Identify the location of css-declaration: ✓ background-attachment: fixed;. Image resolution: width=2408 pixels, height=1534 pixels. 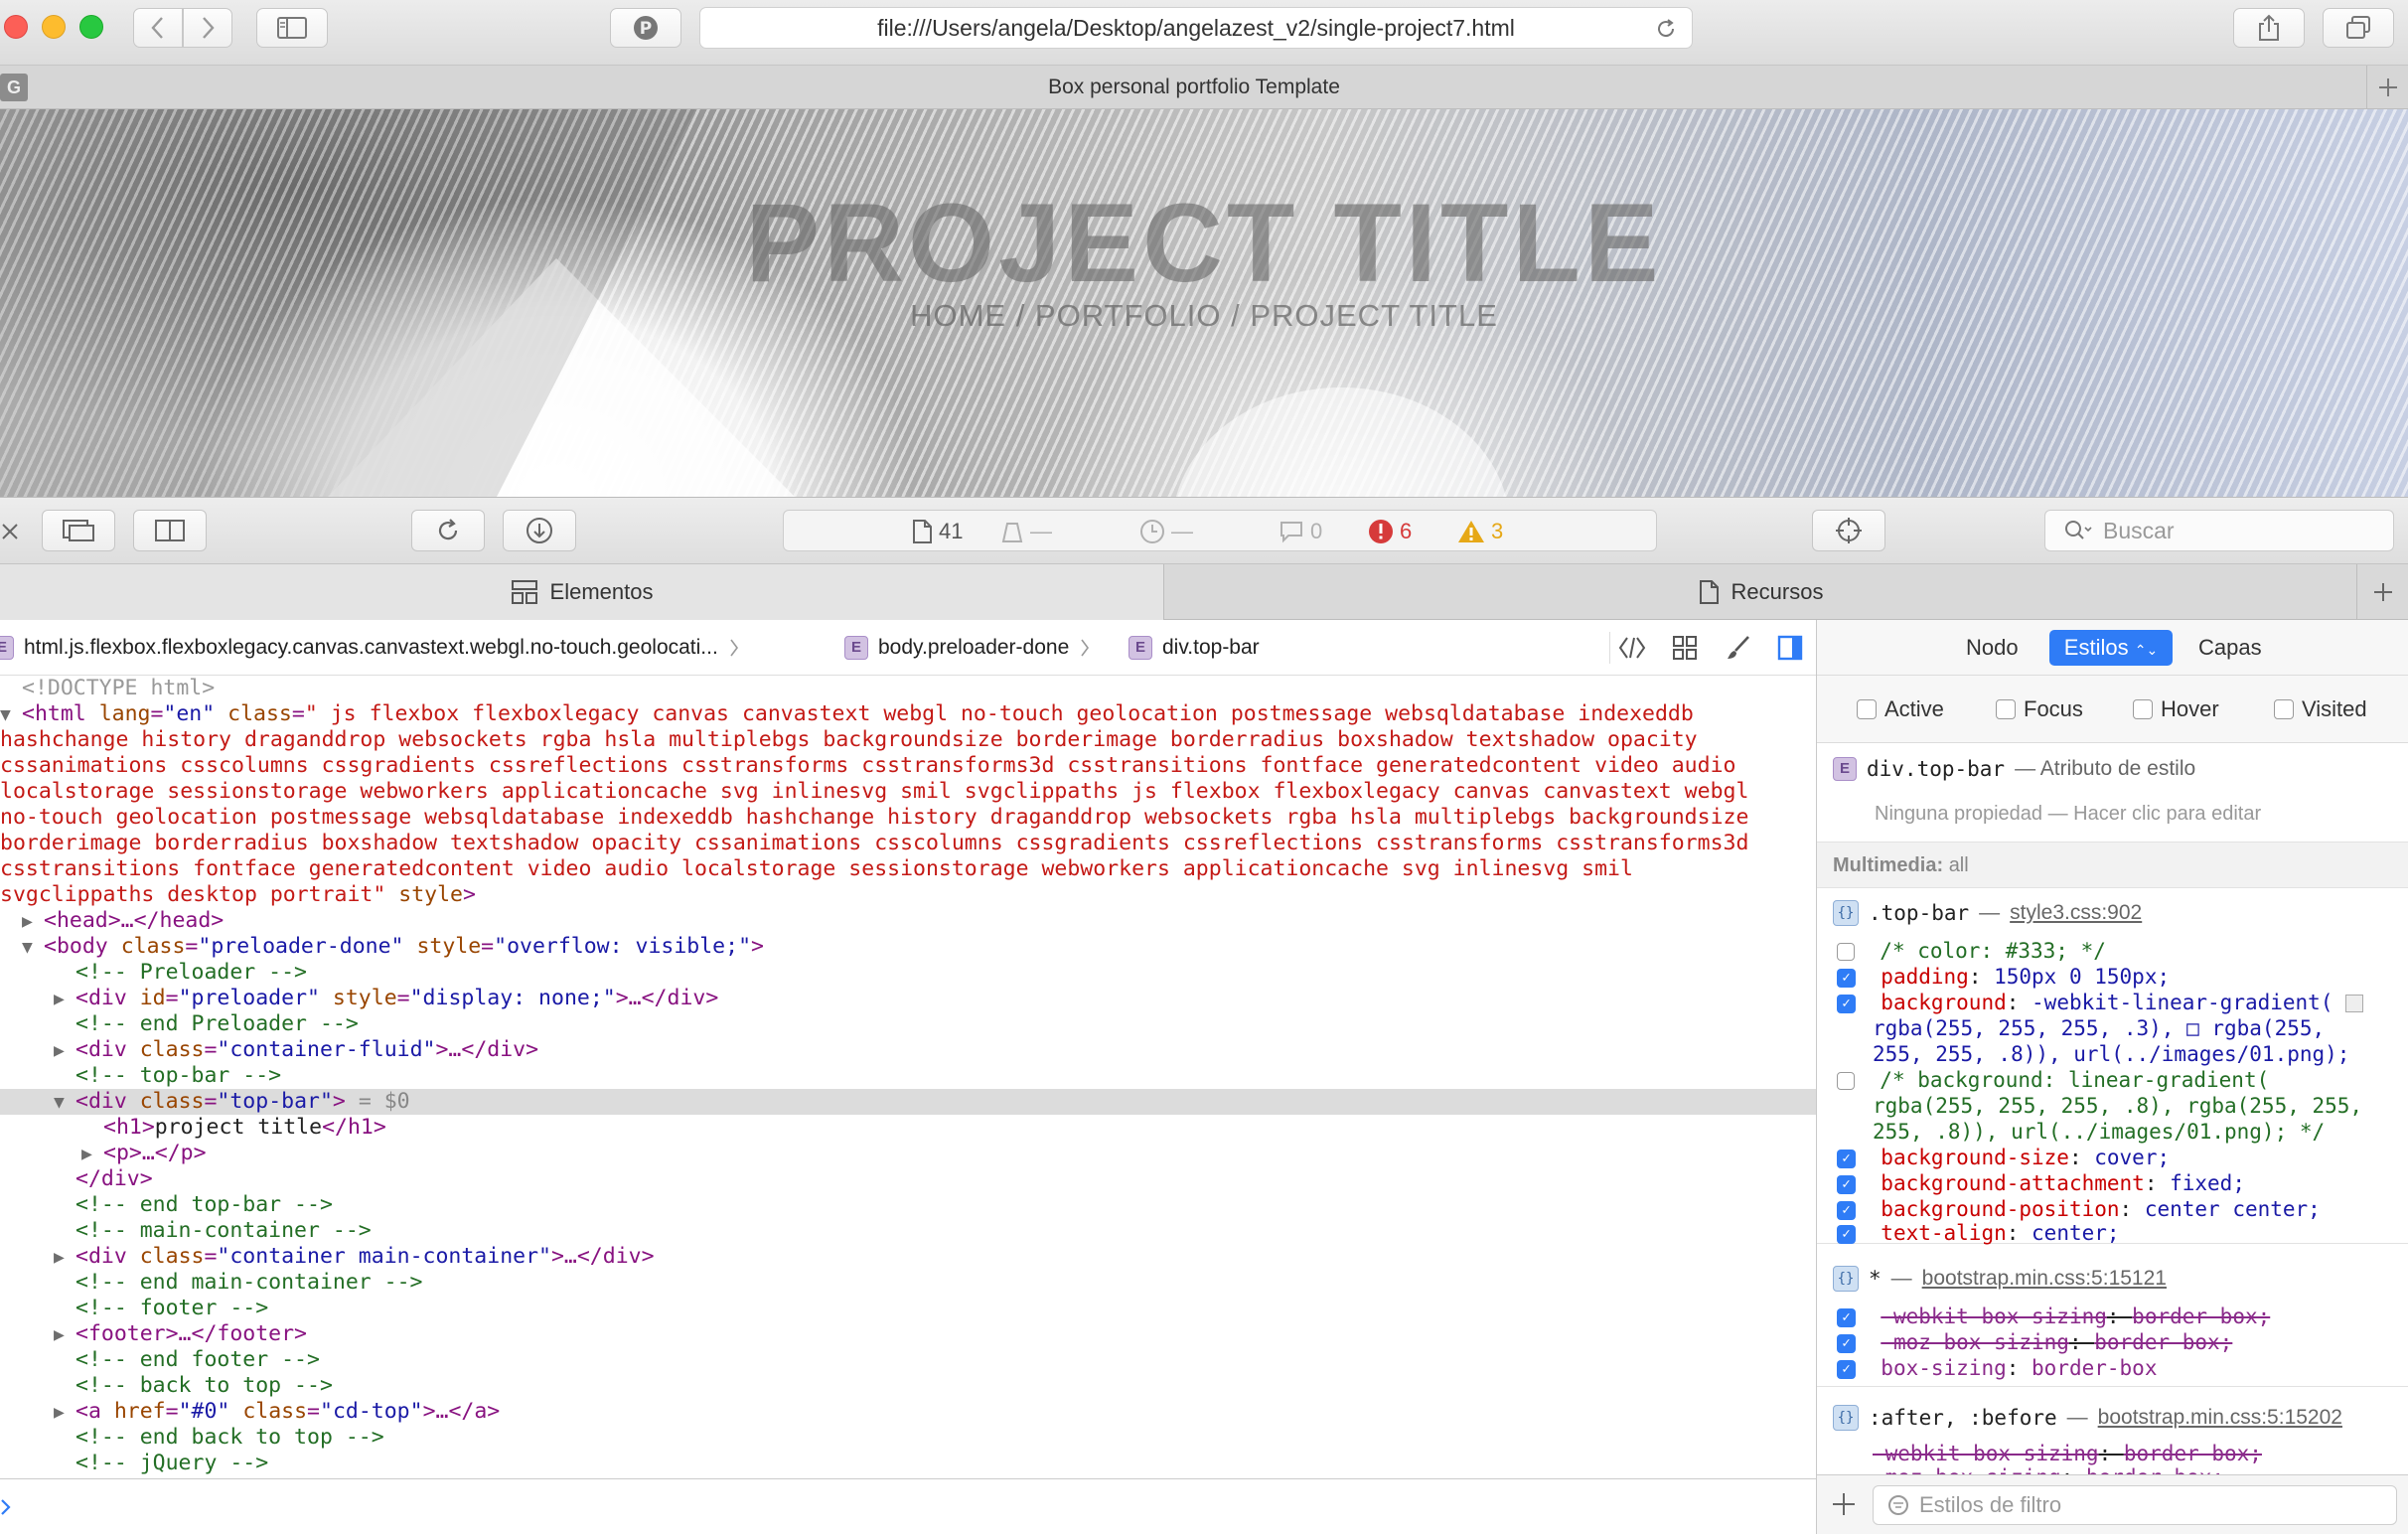
(2113, 1183).